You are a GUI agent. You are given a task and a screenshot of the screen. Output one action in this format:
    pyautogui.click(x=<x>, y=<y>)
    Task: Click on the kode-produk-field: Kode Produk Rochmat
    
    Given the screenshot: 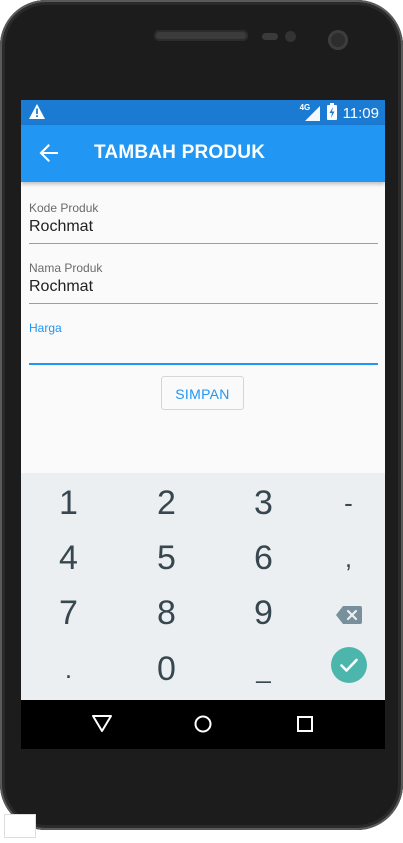 What is the action you would take?
    pyautogui.click(x=203, y=222)
    